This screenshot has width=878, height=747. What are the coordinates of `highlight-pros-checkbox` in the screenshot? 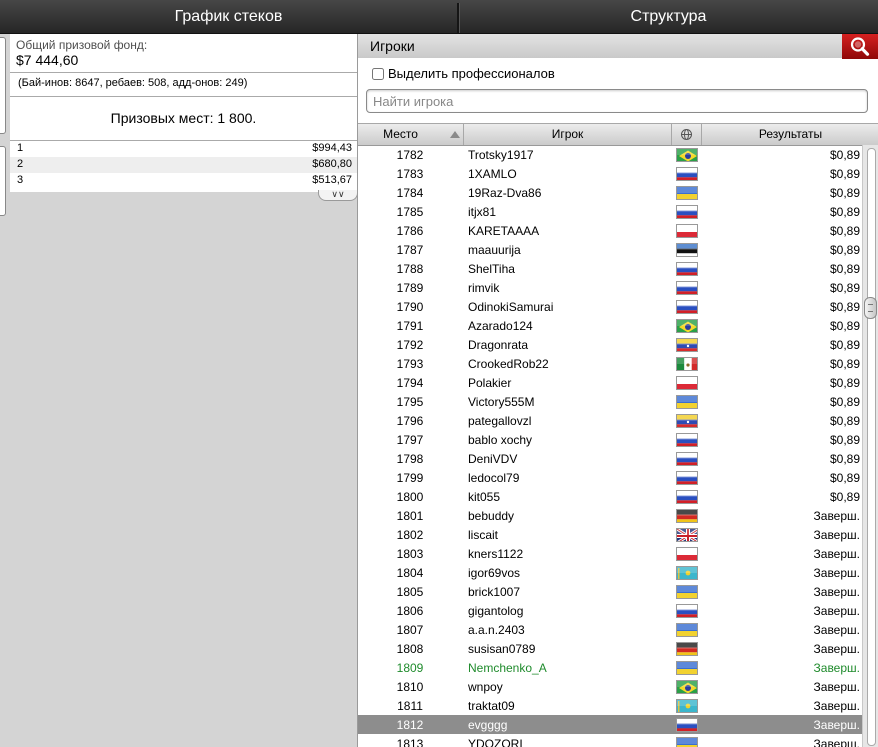 It's located at (378, 74).